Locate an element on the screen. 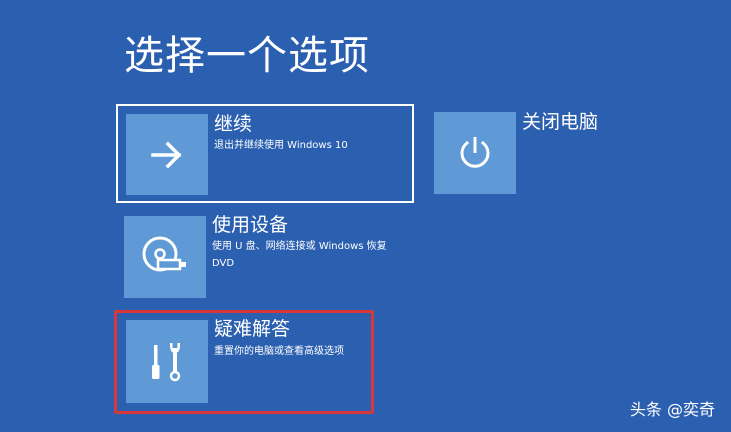  turn-off-pc-title: 关闭电脑 is located at coordinates (560, 122).